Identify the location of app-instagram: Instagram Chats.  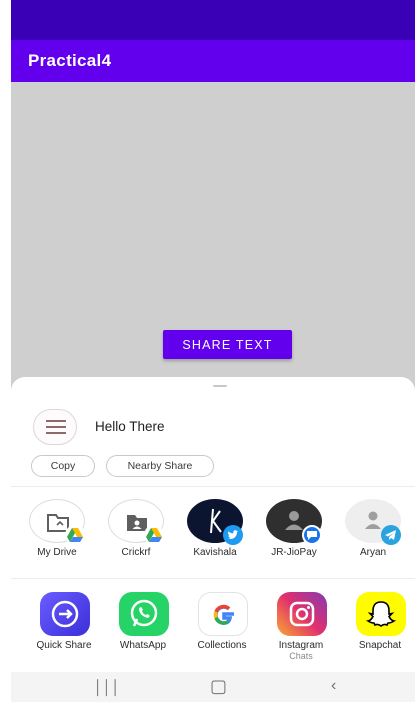
(301, 626).